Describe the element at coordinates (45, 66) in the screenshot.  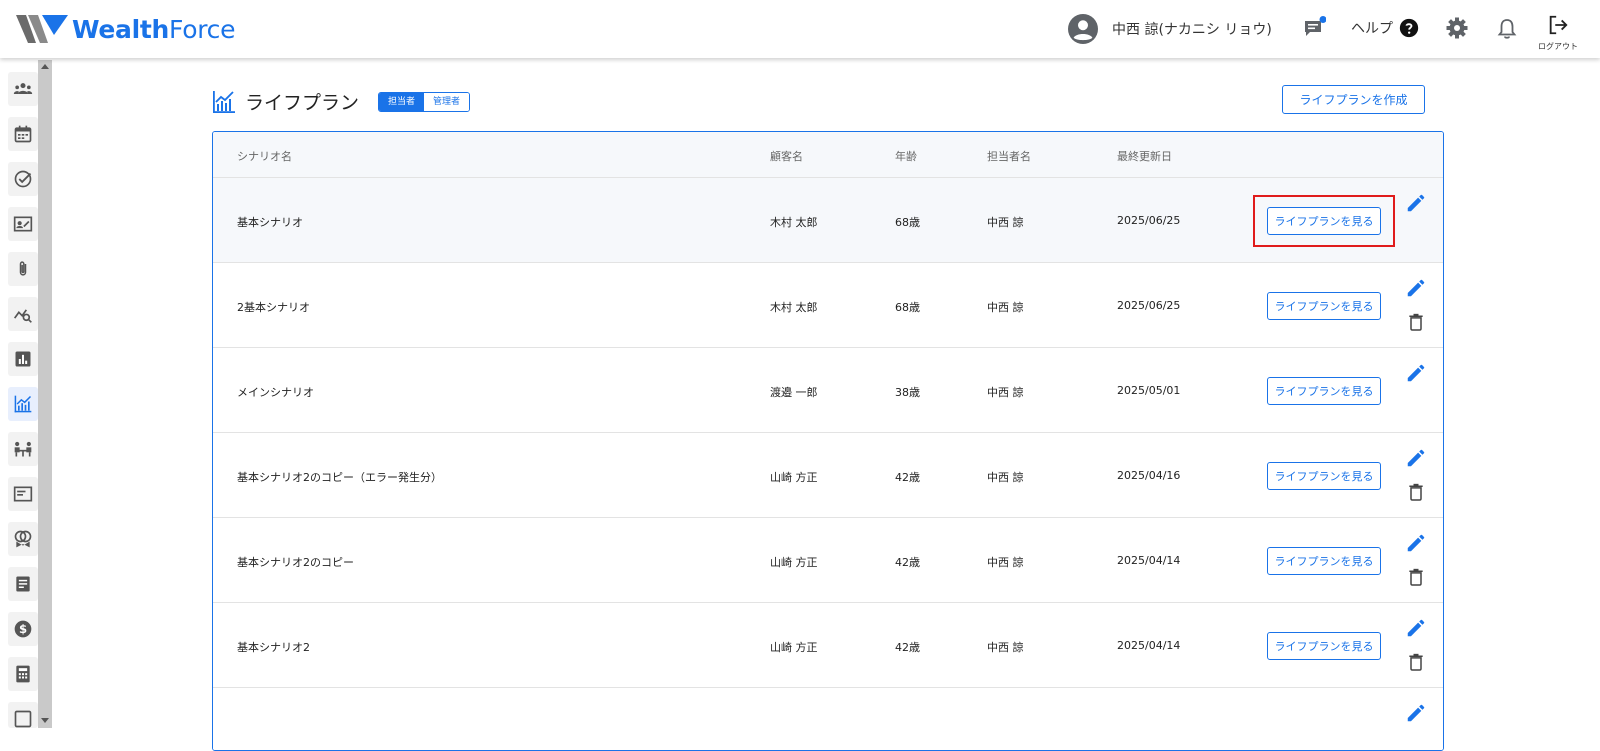
I see `scroll-up-arrow-icon` at that location.